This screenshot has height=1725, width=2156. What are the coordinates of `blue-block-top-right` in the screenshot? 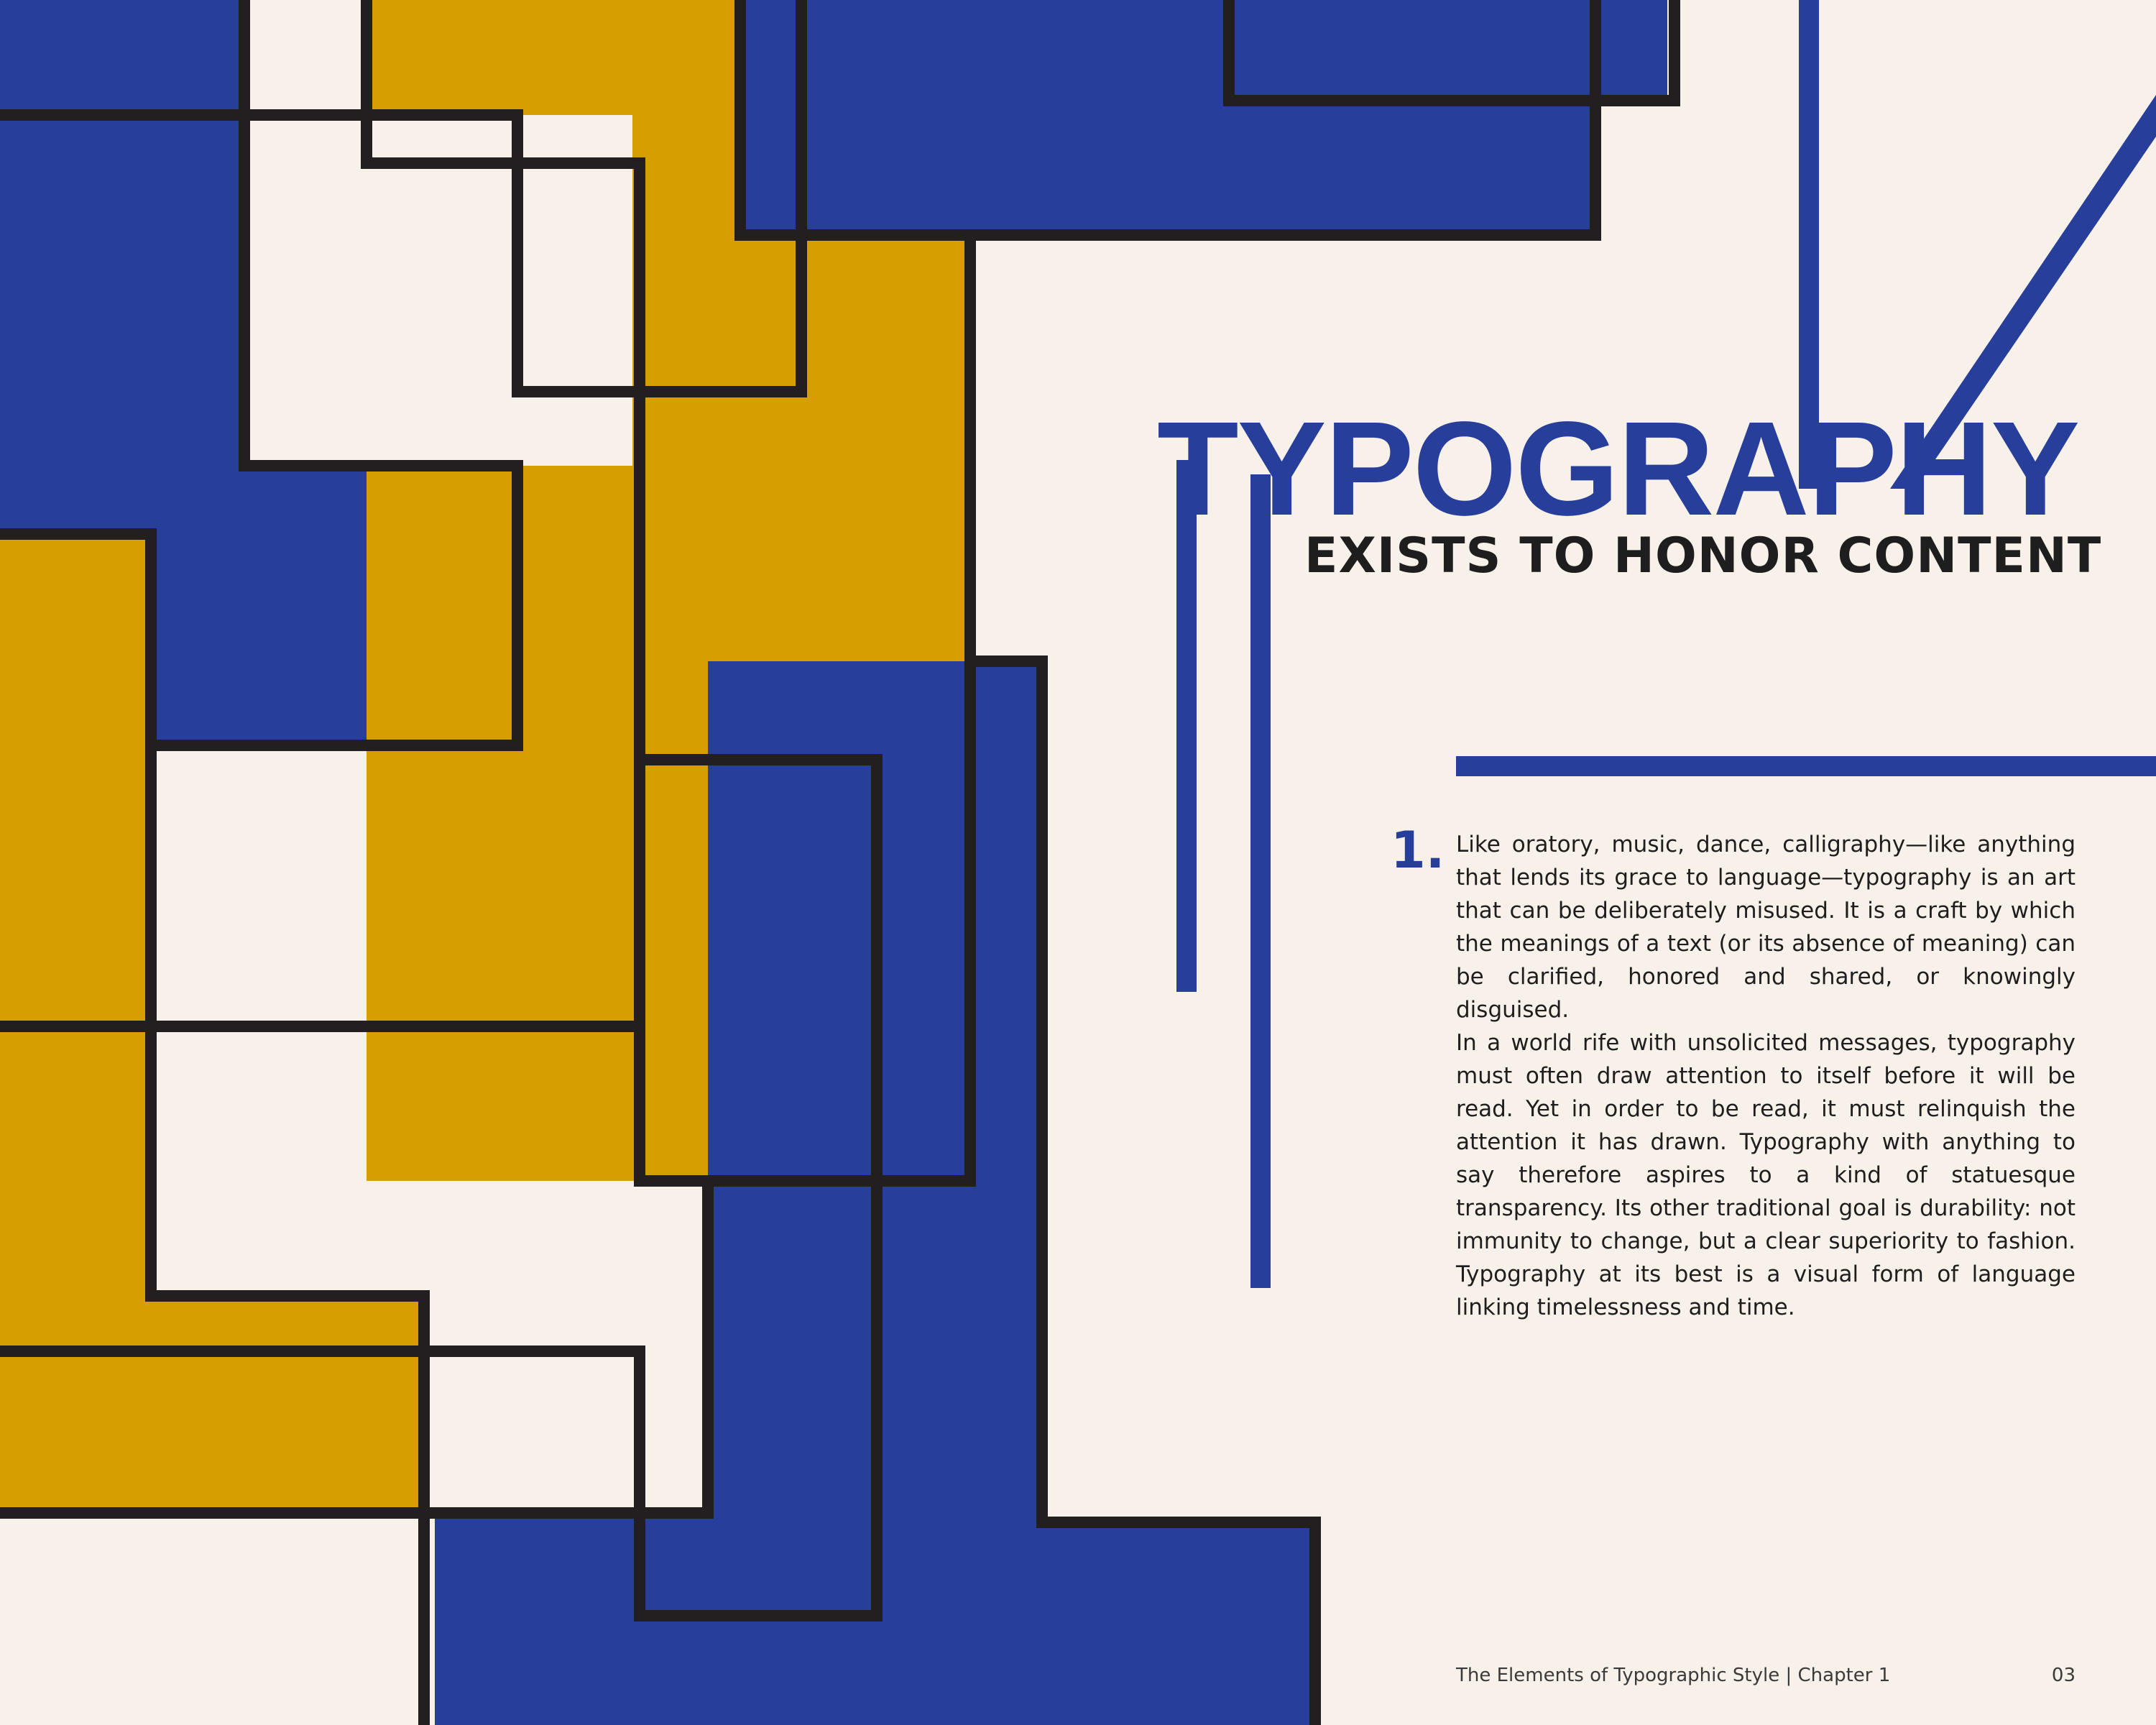 It's located at (1448, 50).